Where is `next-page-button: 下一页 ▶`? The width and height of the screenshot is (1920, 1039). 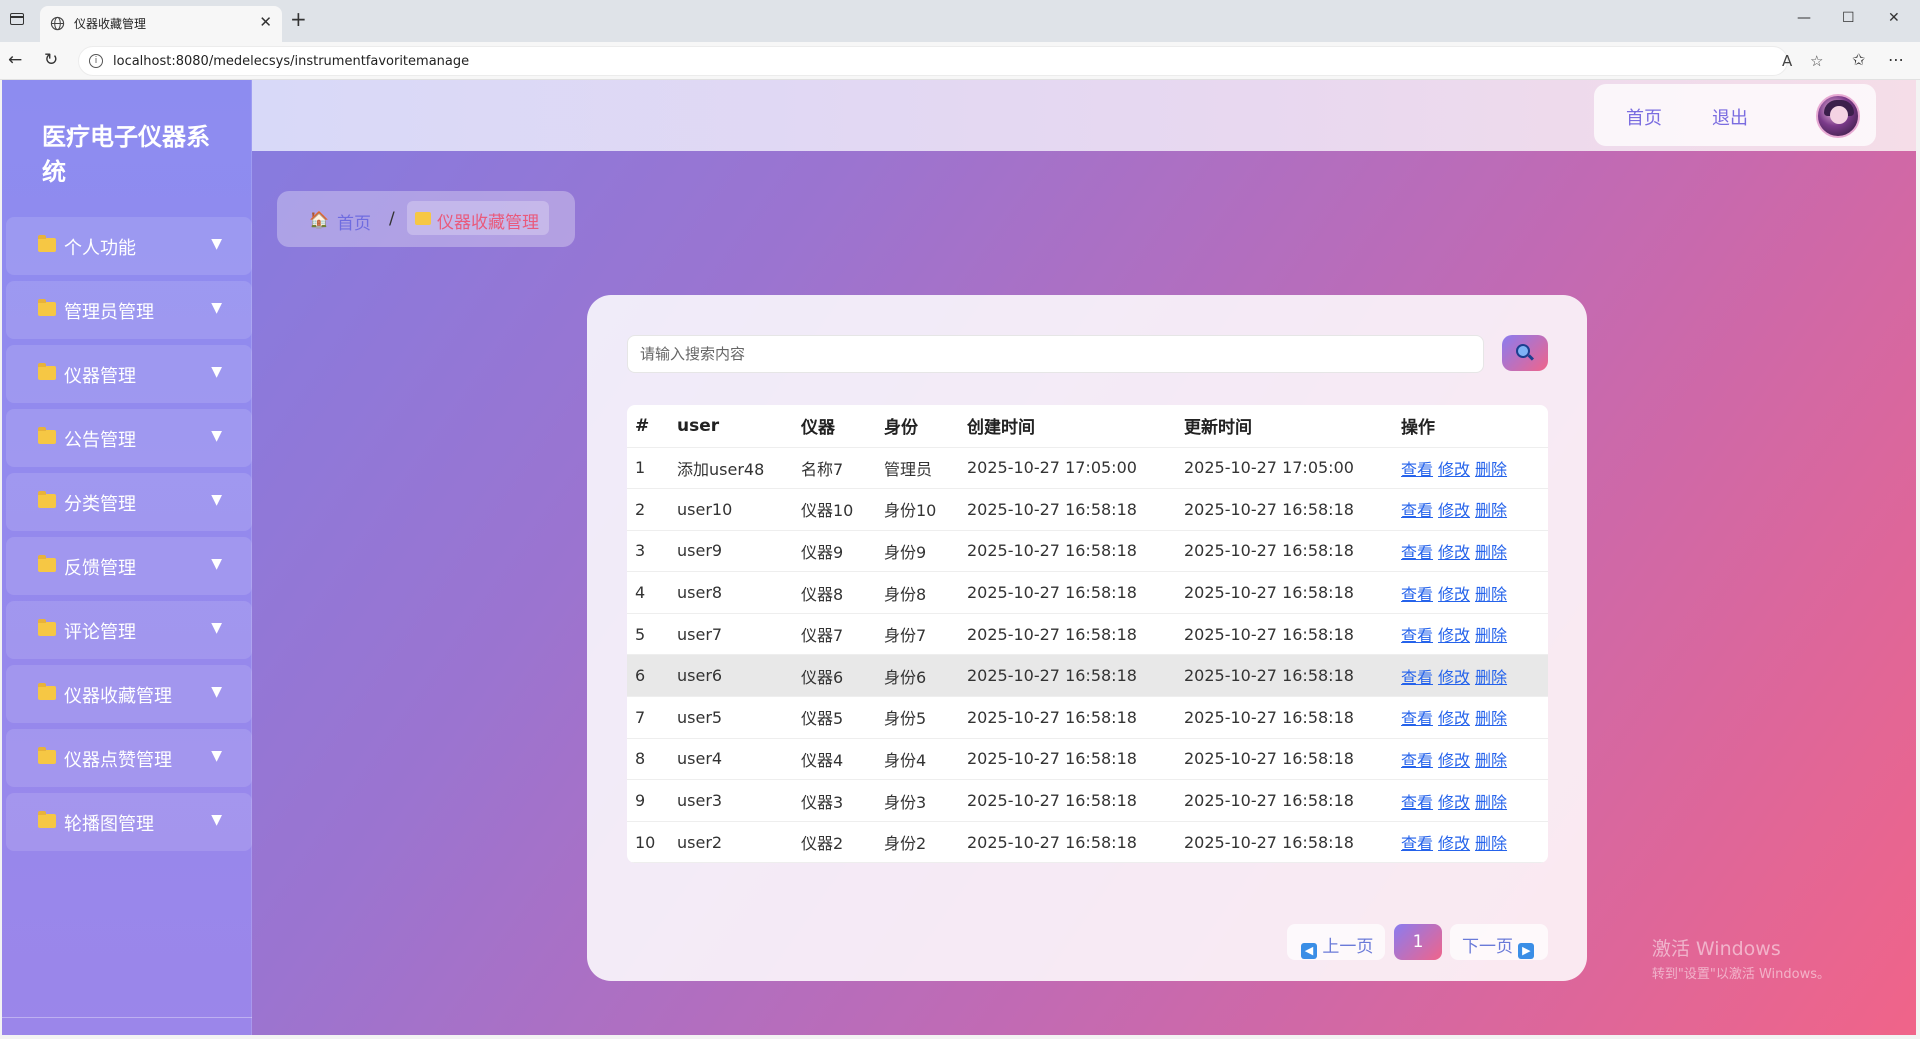 next-page-button: 下一页 ▶ is located at coordinates (1499, 942).